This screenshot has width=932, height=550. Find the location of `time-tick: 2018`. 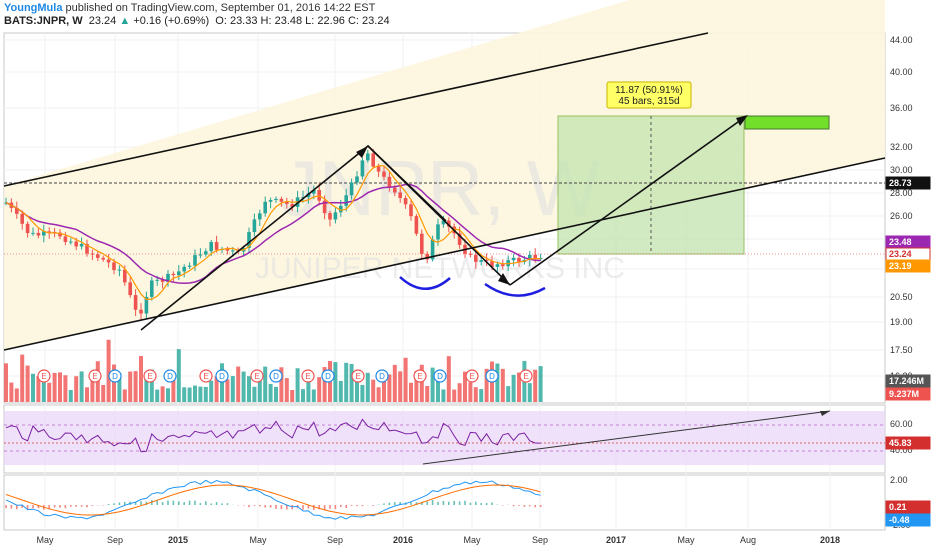

time-tick: 2018 is located at coordinates (830, 540).